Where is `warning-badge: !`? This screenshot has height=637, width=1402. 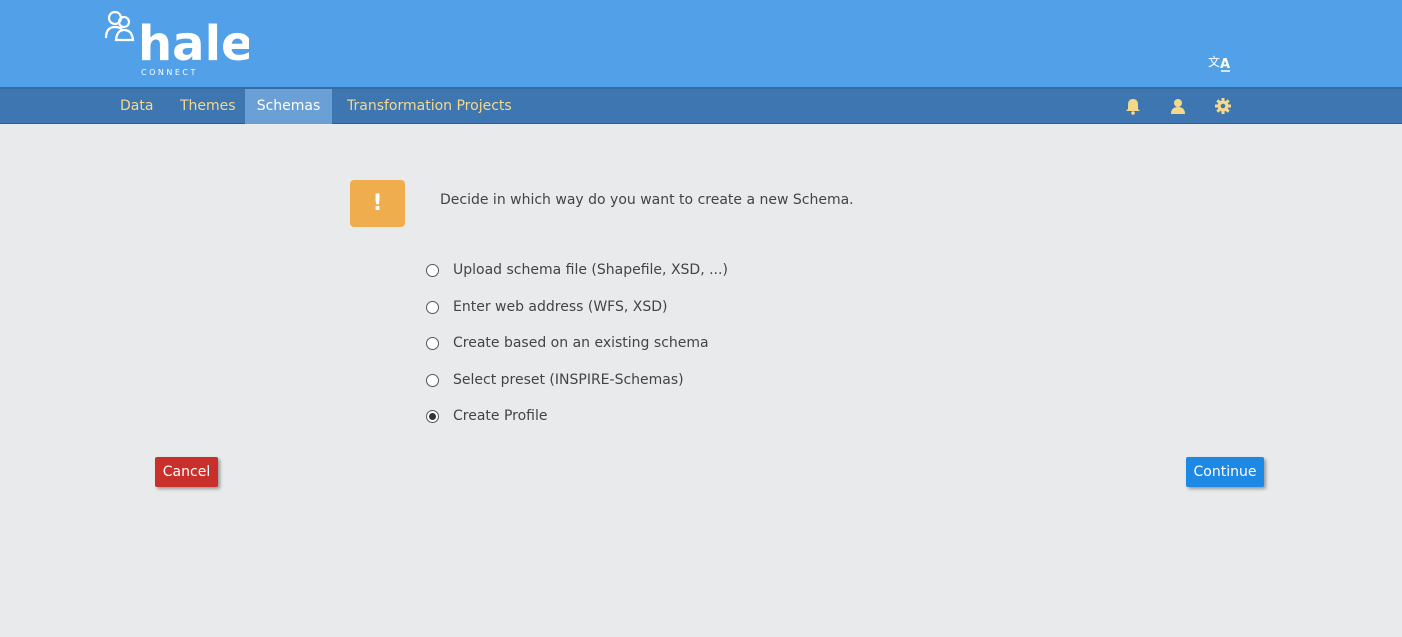
warning-badge: ! is located at coordinates (377, 203).